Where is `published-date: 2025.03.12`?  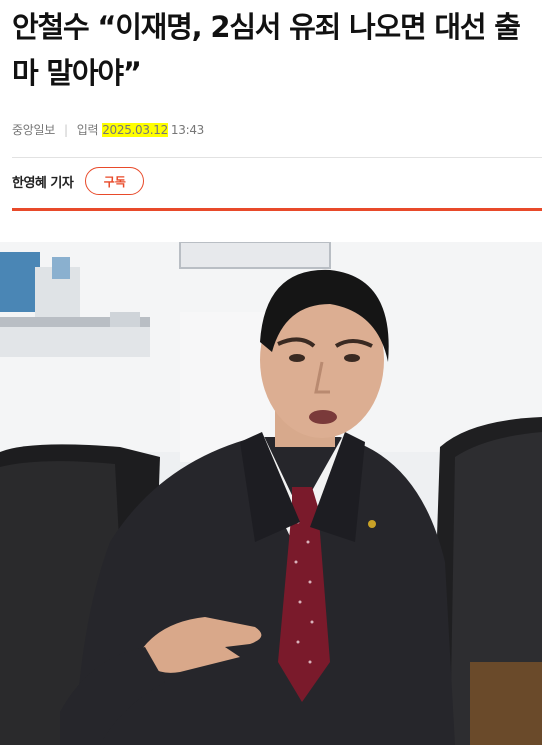
published-date: 2025.03.12 is located at coordinates (135, 129).